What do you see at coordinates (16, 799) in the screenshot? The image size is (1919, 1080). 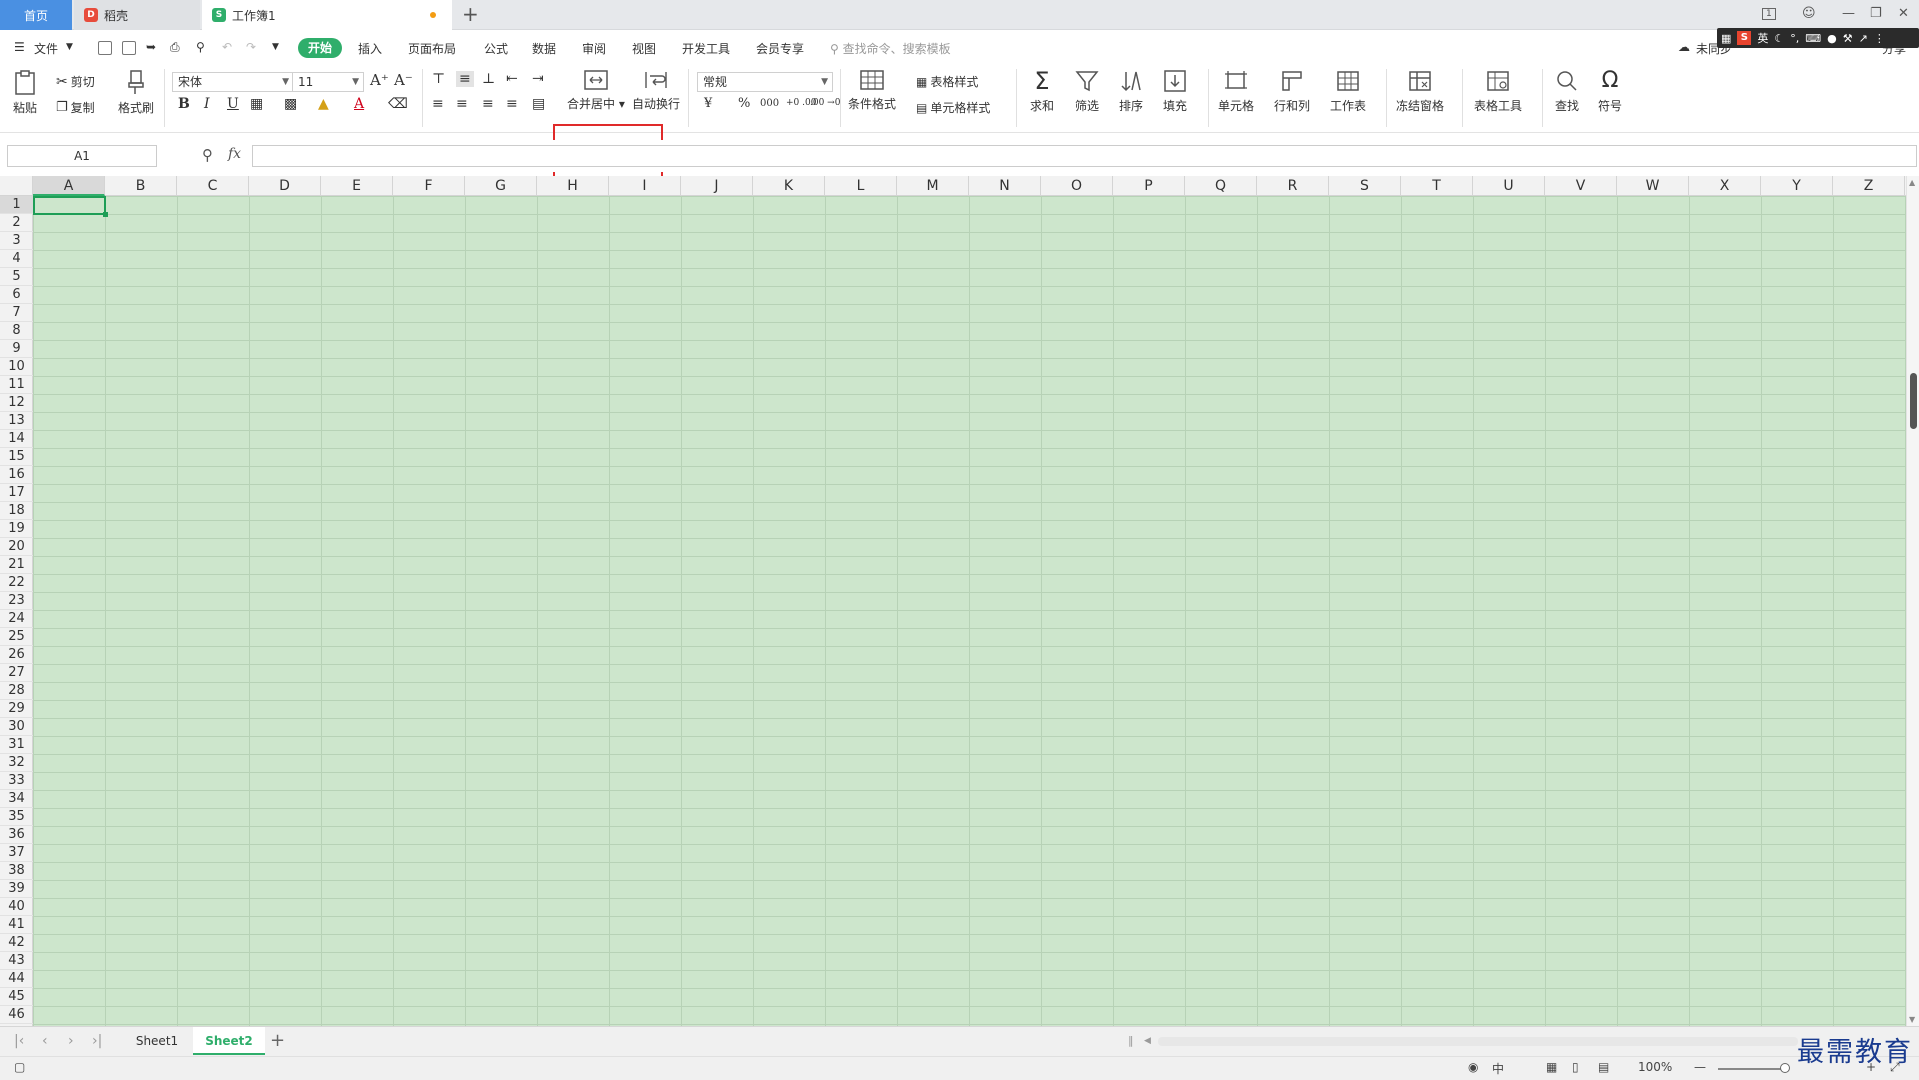 I see `row-header: 34` at bounding box center [16, 799].